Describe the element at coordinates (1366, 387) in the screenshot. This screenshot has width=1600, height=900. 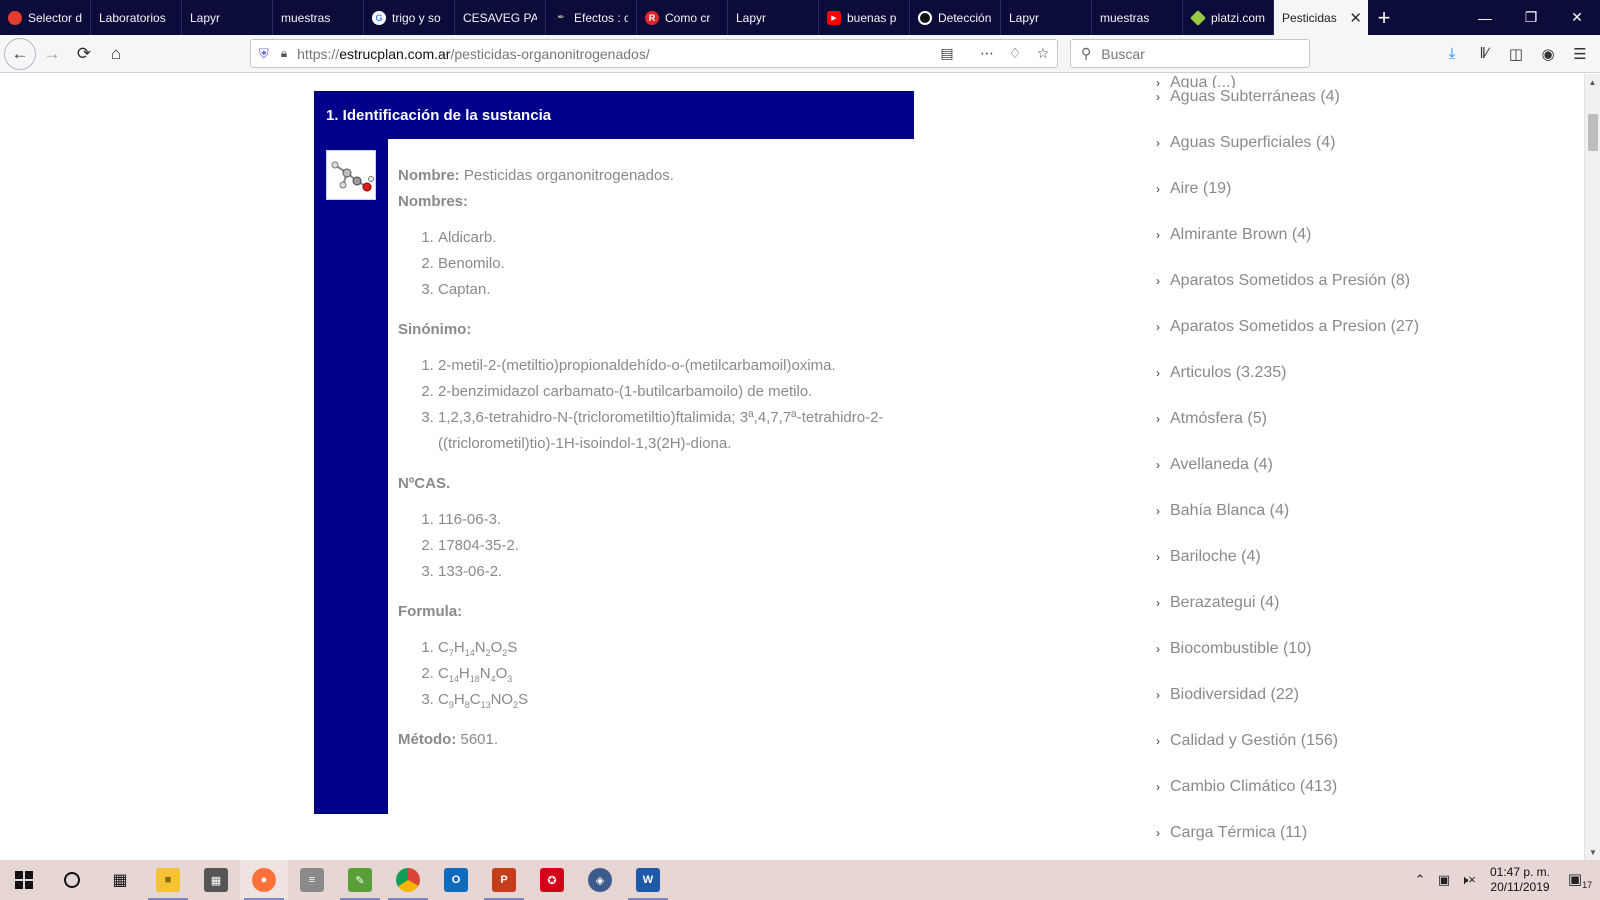
I see `category-link: › Articulos (3.235)` at that location.